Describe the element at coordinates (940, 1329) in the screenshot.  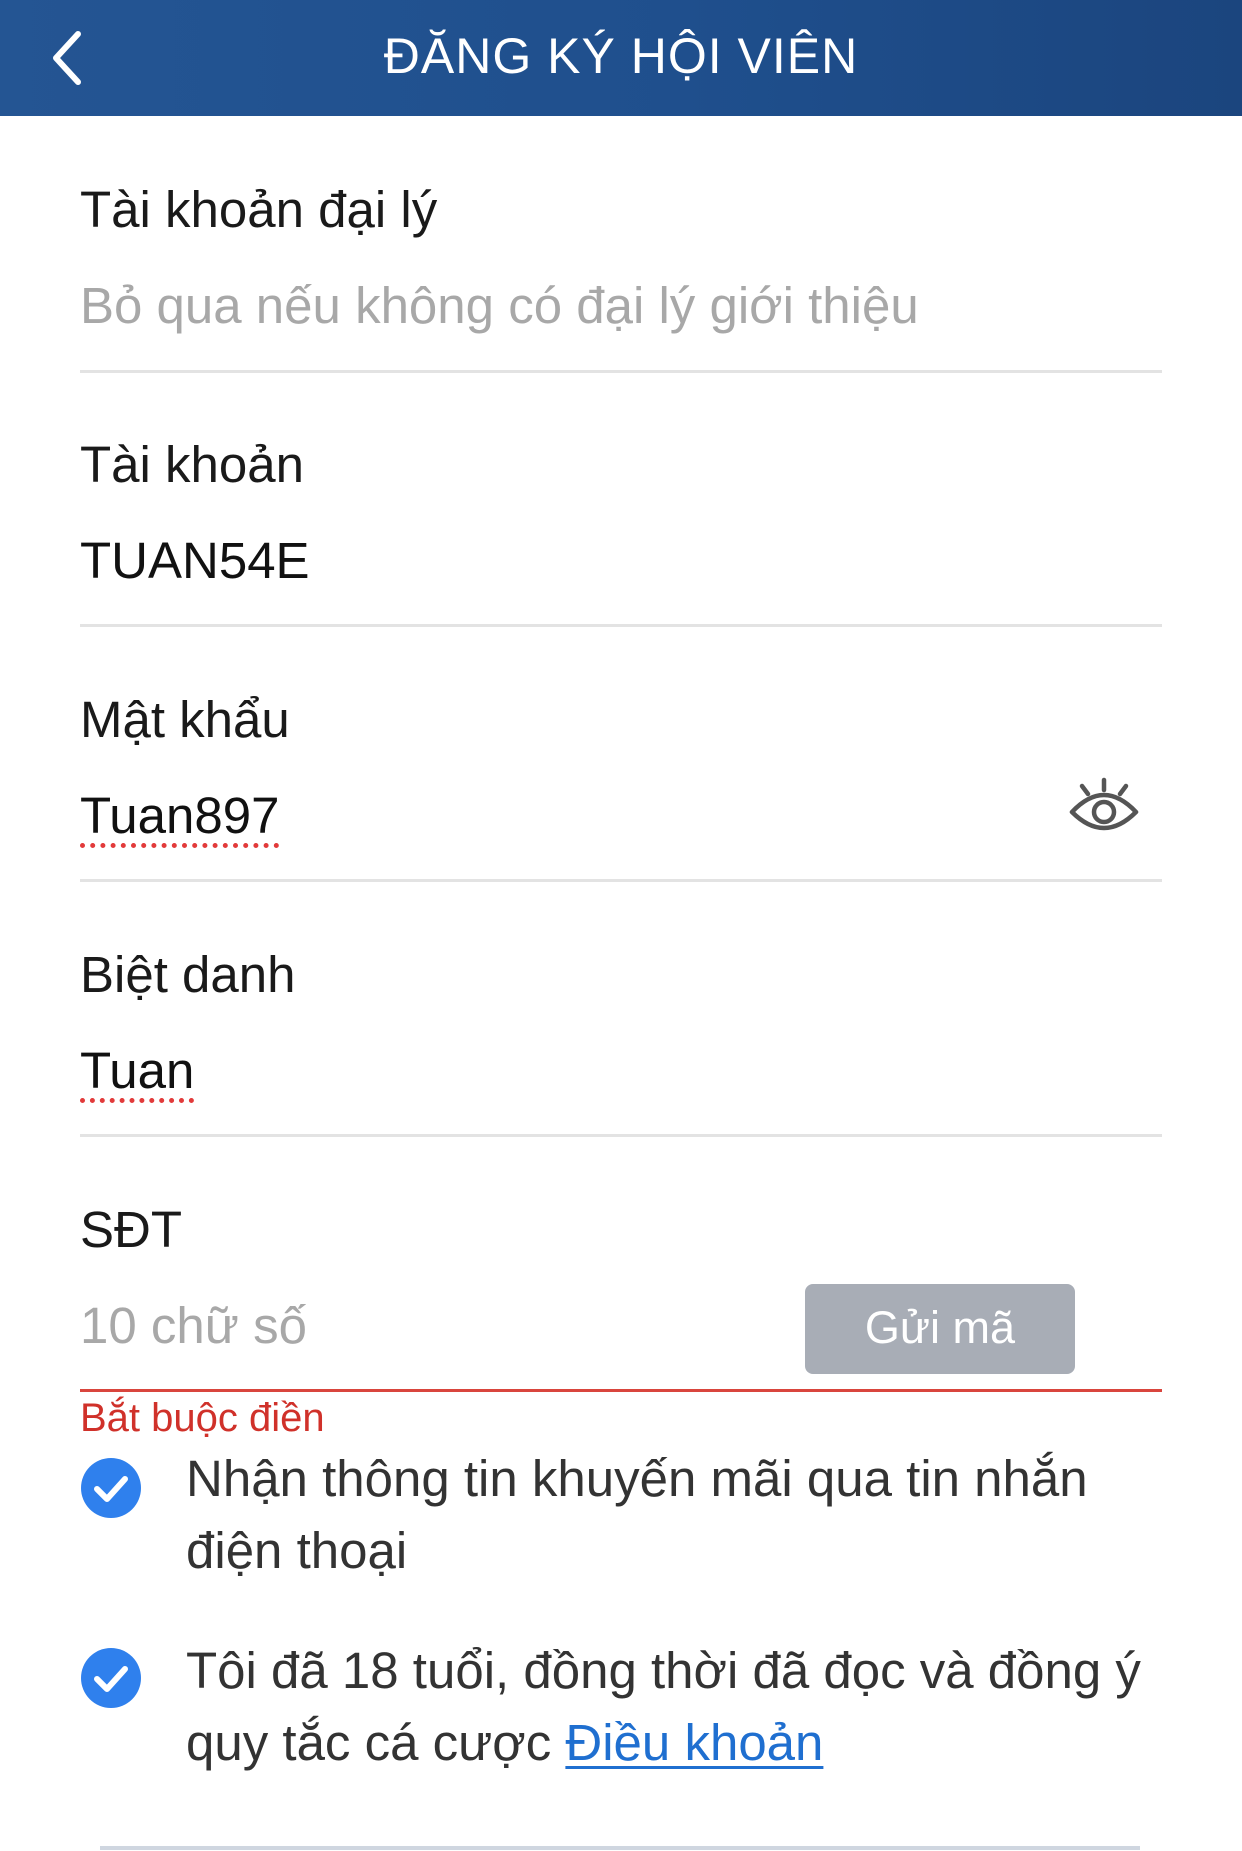
I see `send-code-button: Gửi mã` at that location.